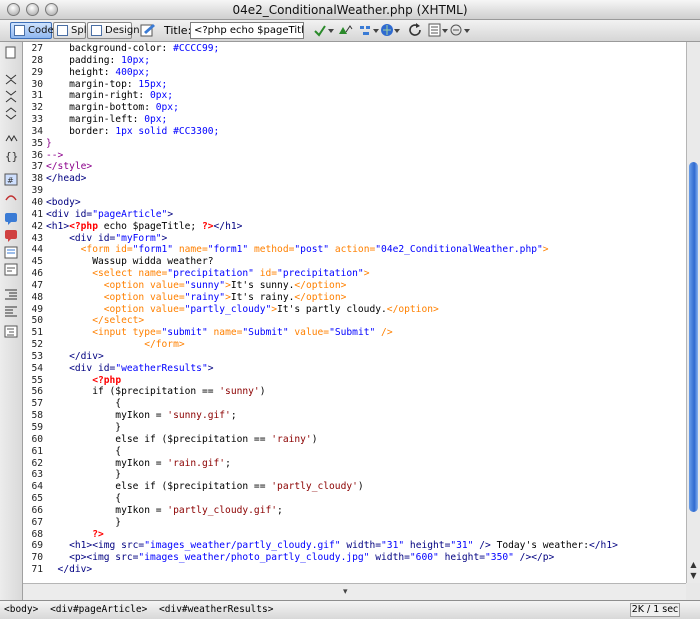 The height and width of the screenshot is (619, 700). What do you see at coordinates (11, 218) in the screenshot?
I see `apply-comment-icon` at bounding box center [11, 218].